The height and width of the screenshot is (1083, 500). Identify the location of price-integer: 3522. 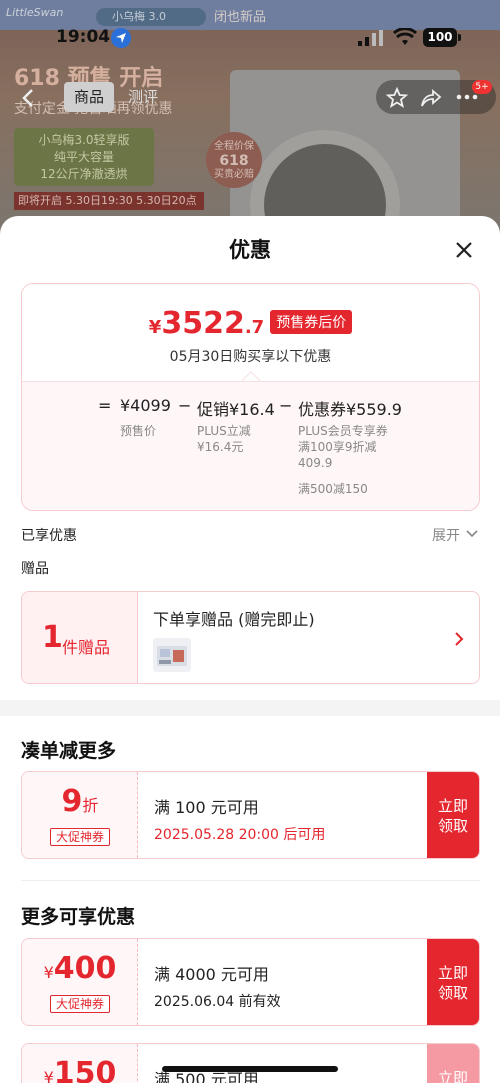
(203, 323).